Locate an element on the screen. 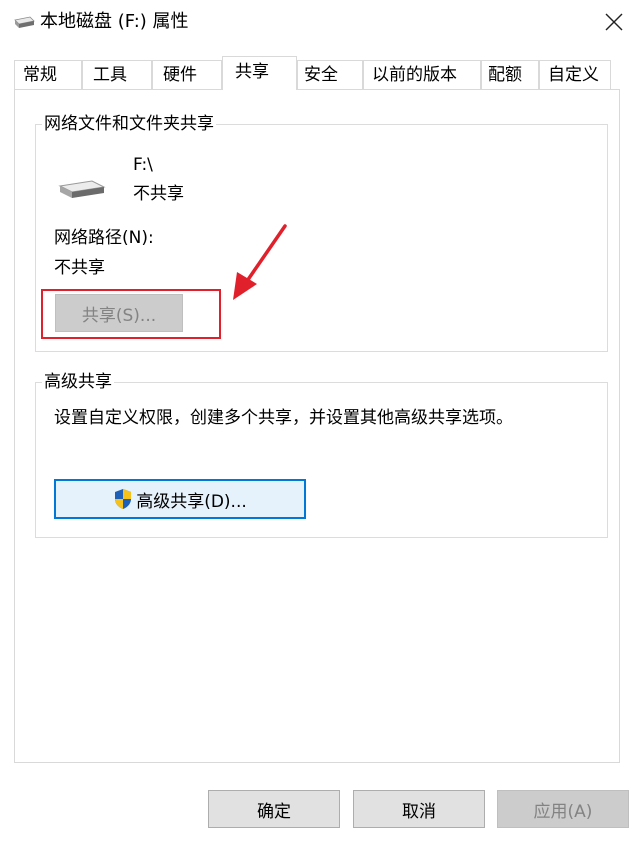 The width and height of the screenshot is (640, 842). tab-security: 安全 is located at coordinates (330, 74).